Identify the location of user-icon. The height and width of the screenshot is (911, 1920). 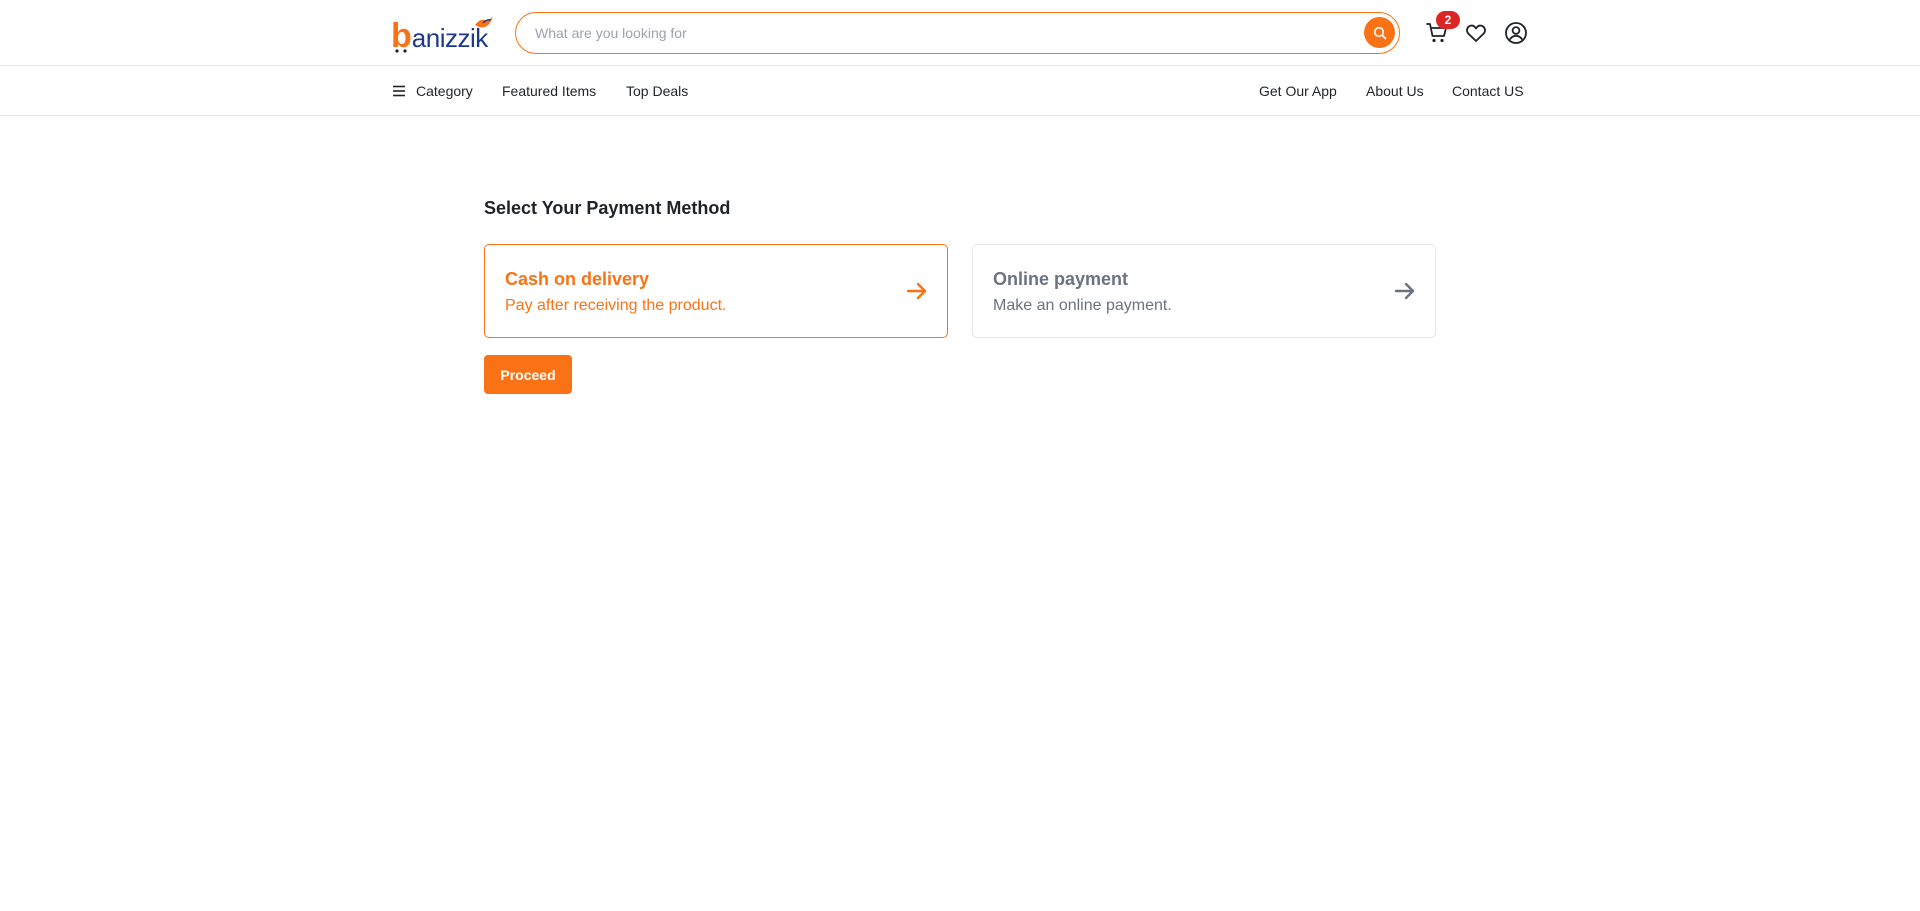
(1516, 33).